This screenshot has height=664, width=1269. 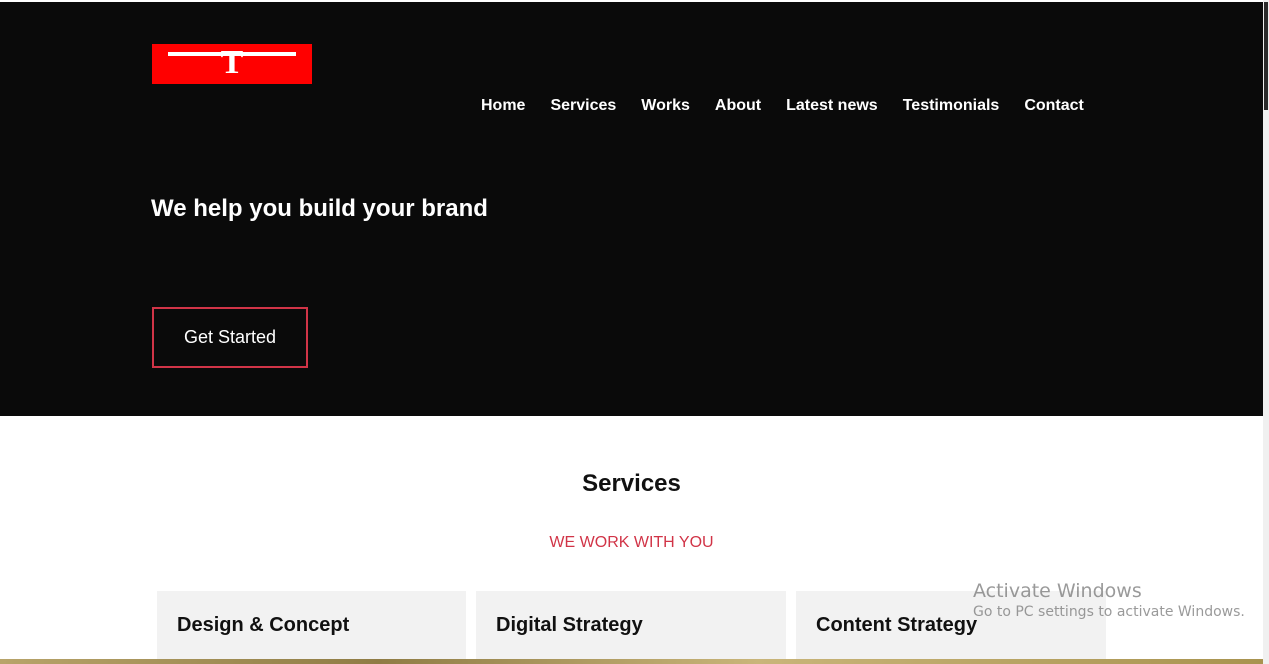 I want to click on services-title: Services, so click(x=631, y=483).